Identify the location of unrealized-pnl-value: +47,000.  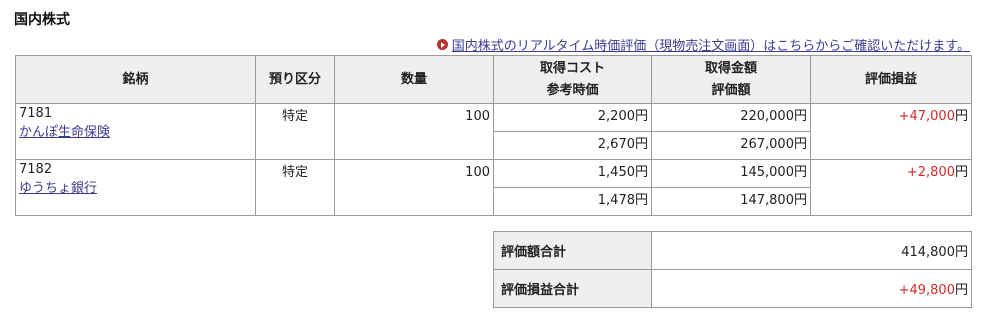
(926, 116).